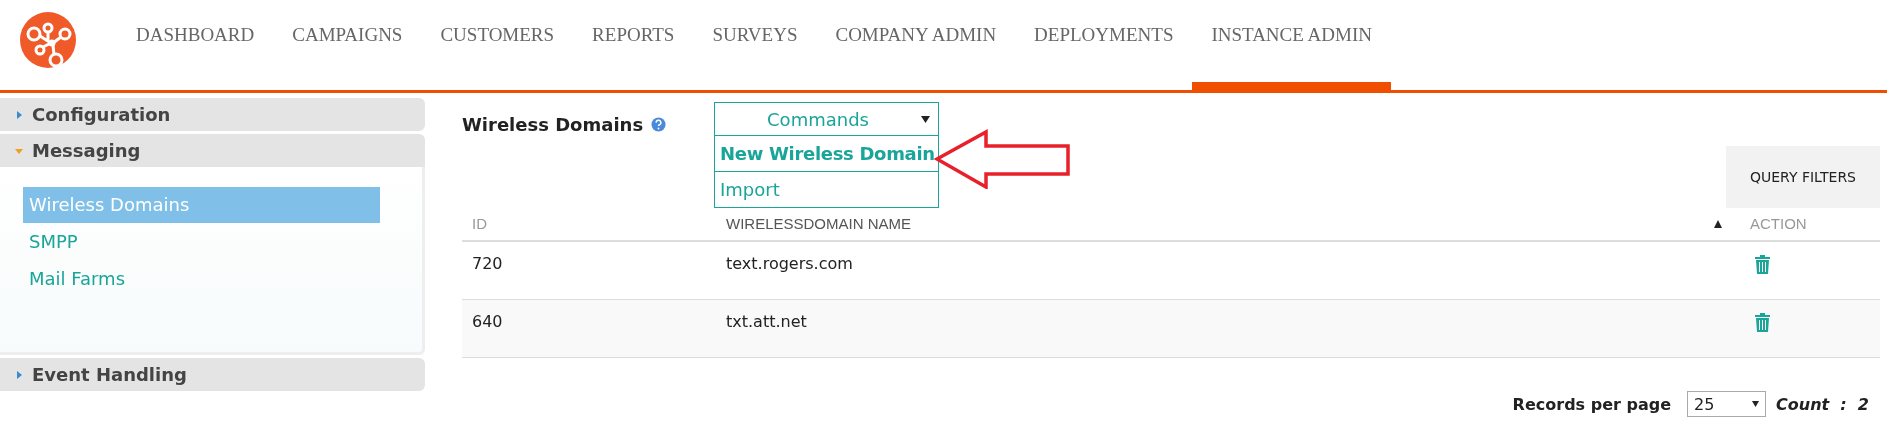  Describe the element at coordinates (1104, 33) in the screenshot. I see `nav-tab: DEPLOYMENTS` at that location.